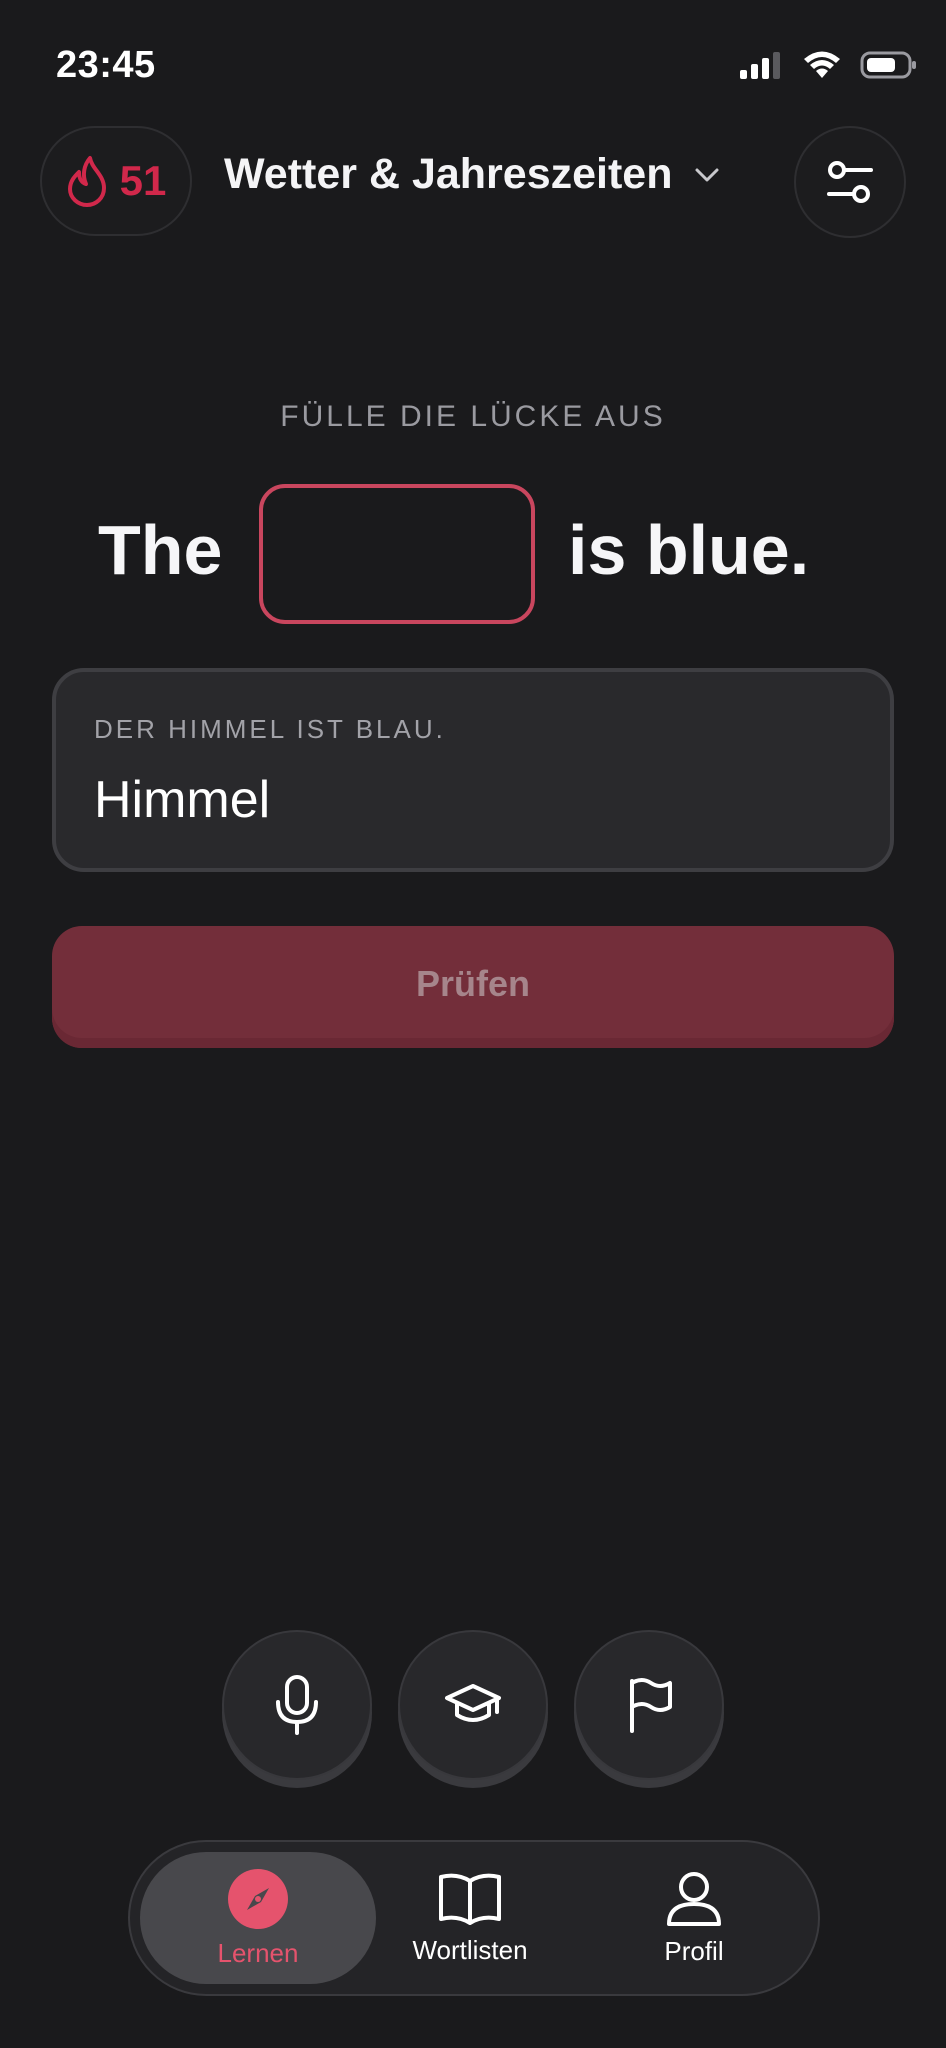 This screenshot has height=2048, width=946. I want to click on flame-icon, so click(86, 181).